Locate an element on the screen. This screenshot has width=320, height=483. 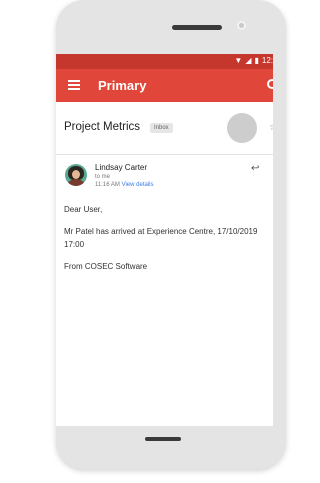
sender-name: Lindsay Carter is located at coordinates (121, 167).